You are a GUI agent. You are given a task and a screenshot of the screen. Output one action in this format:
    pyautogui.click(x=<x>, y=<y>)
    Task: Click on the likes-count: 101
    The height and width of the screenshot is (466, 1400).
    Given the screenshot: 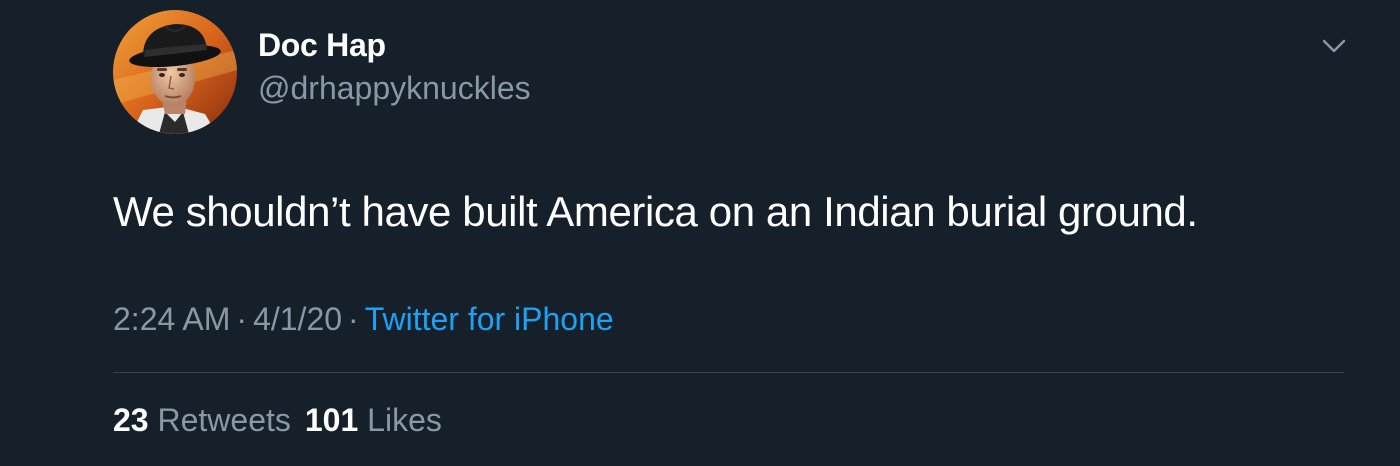 What is the action you would take?
    pyautogui.click(x=331, y=420)
    